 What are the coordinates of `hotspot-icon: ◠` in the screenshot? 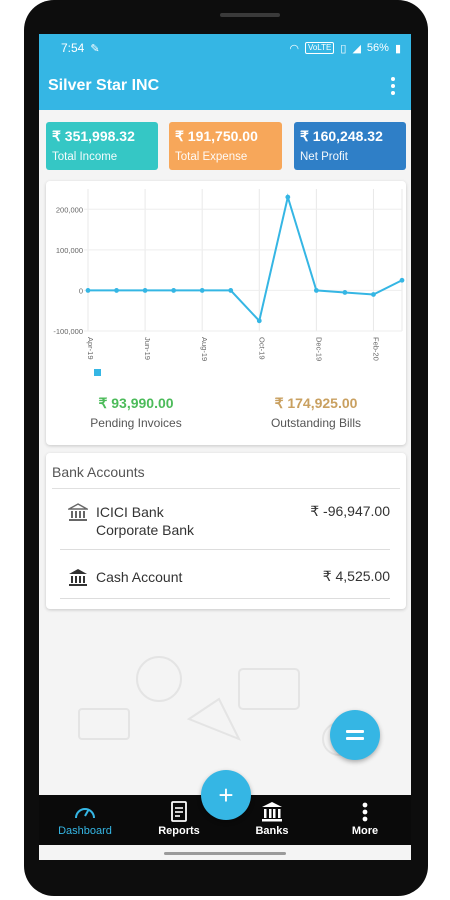 It's located at (294, 48).